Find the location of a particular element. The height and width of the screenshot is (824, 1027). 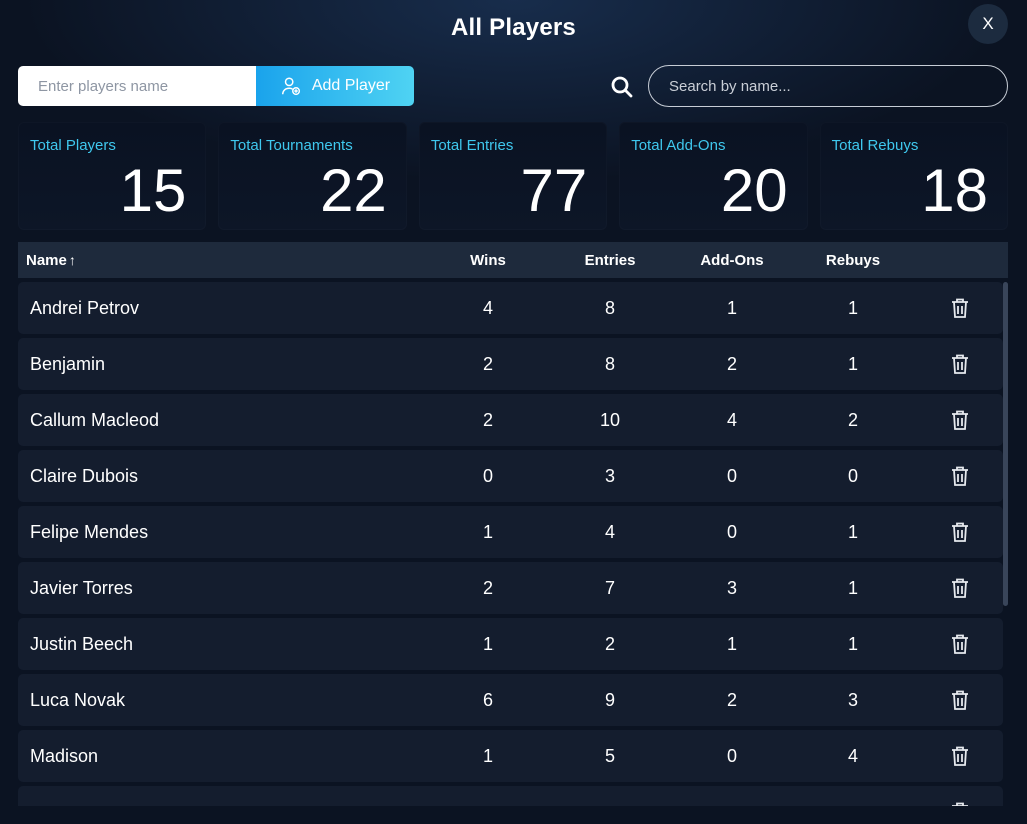

player-entries: 2 is located at coordinates (609, 643).